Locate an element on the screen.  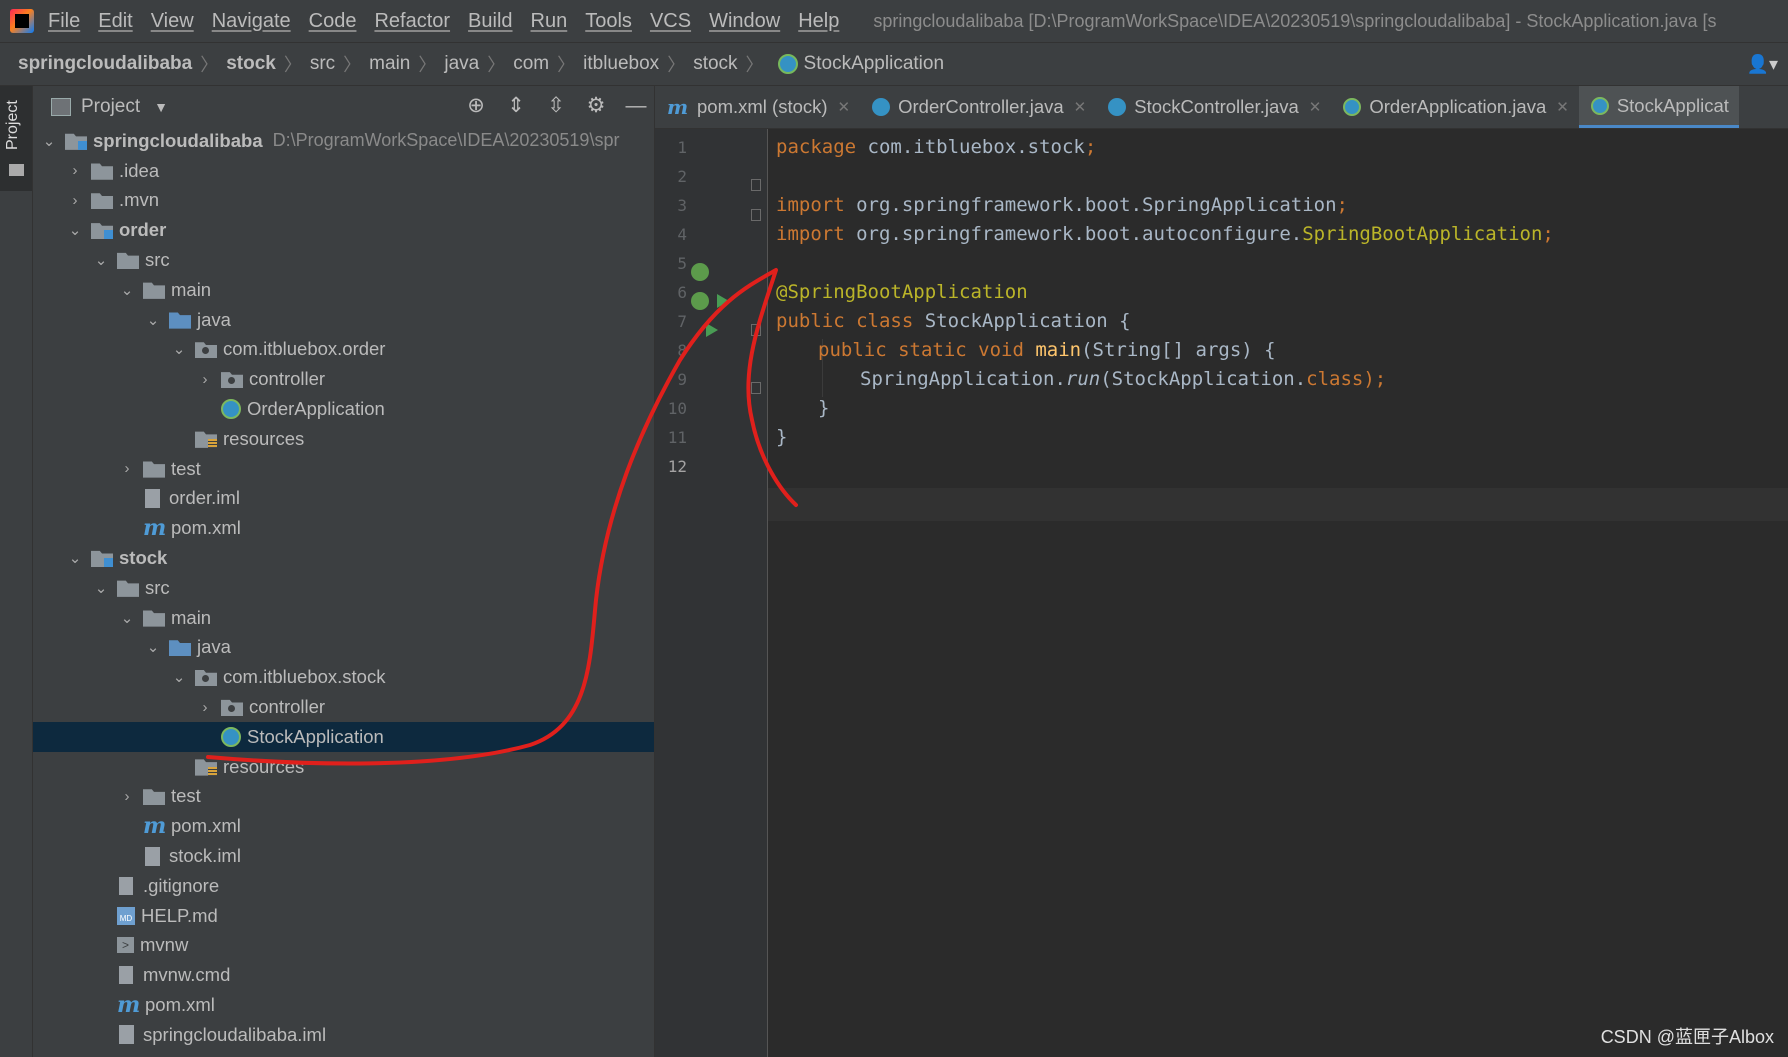
expand-all-icon: ⇕ is located at coordinates (516, 106).